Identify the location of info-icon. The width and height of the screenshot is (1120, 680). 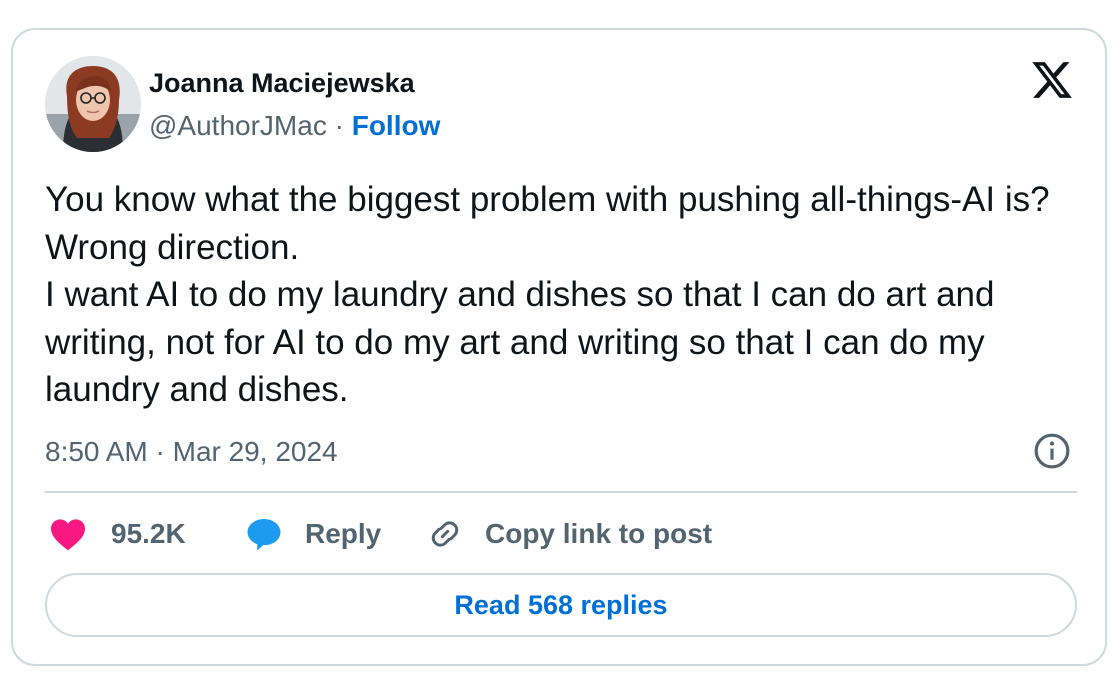
(1052, 451).